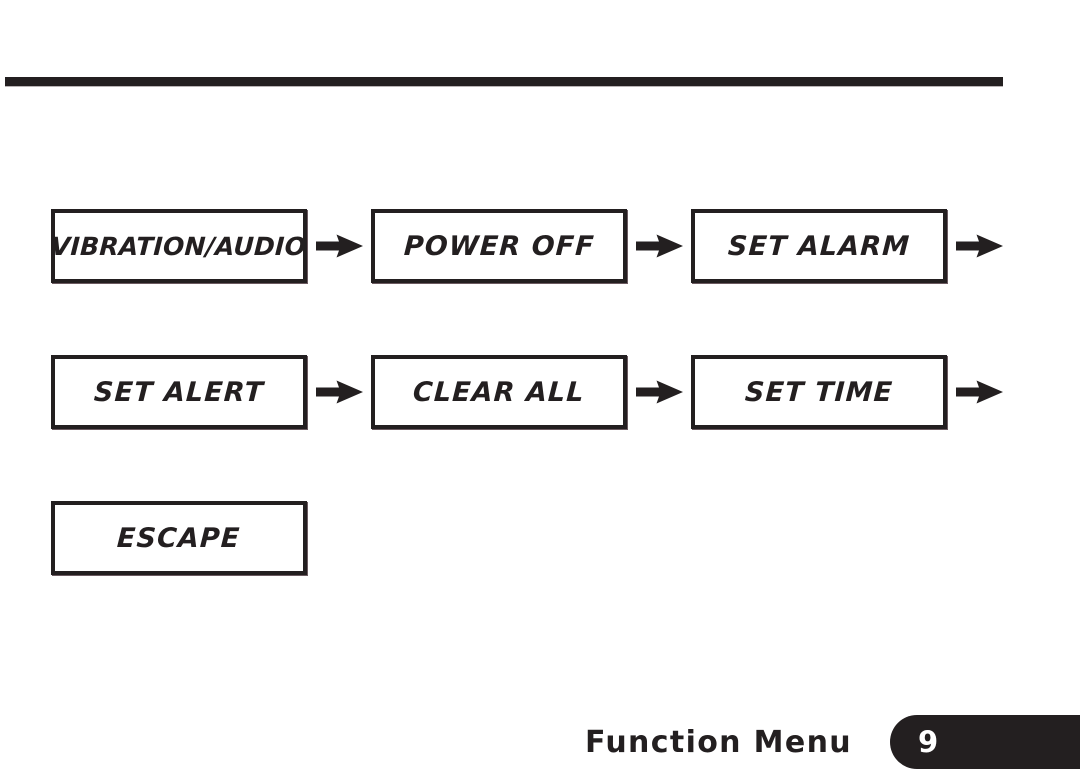 Image resolution: width=1080 pixels, height=783 pixels. I want to click on menu-item-set-time: SET TIME, so click(819, 392).